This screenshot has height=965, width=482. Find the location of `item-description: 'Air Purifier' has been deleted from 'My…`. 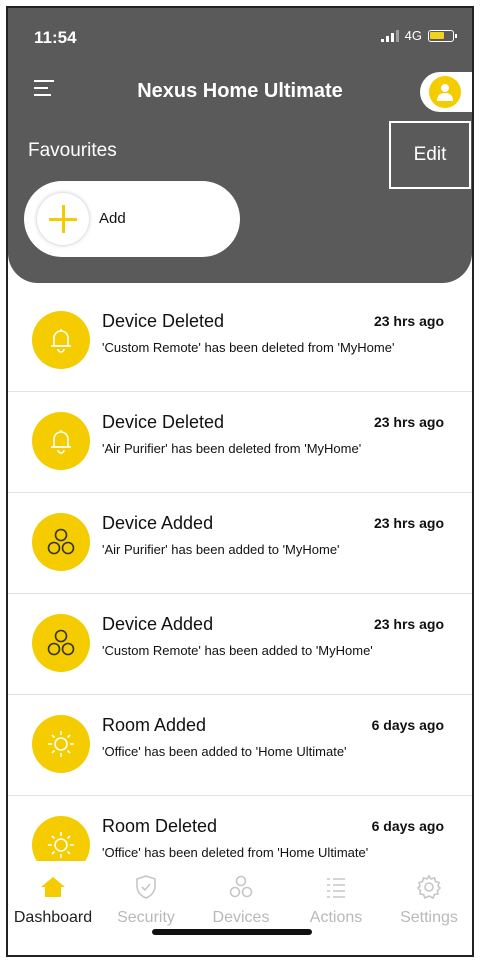

item-description: 'Air Purifier' has been deleted from 'My… is located at coordinates (232, 448).